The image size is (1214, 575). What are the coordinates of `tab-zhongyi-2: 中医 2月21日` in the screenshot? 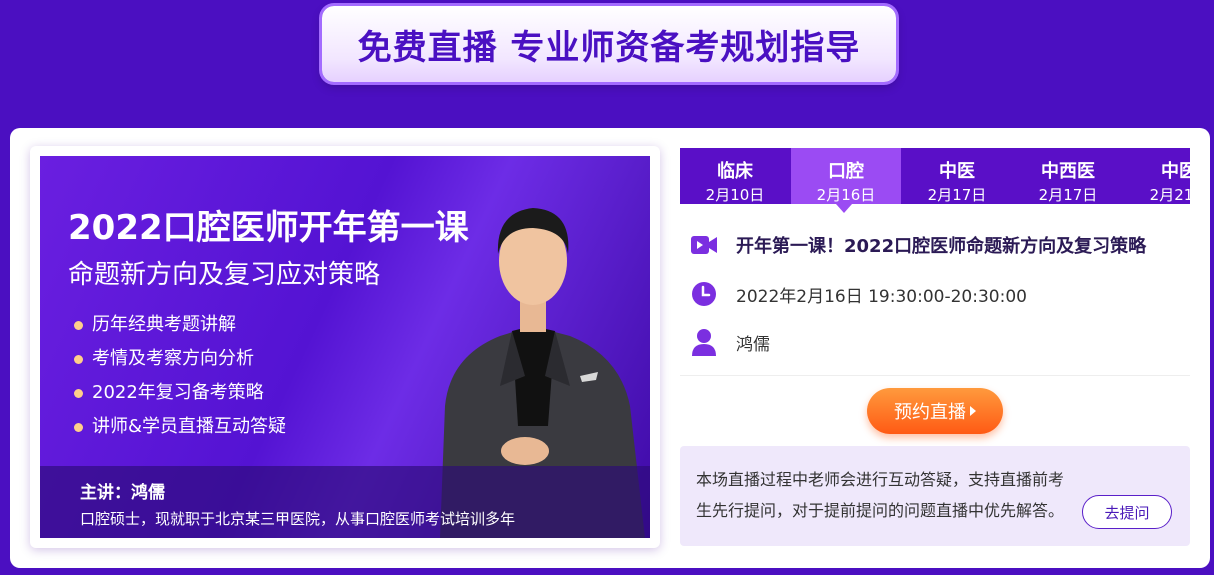 It's located at (1157, 176).